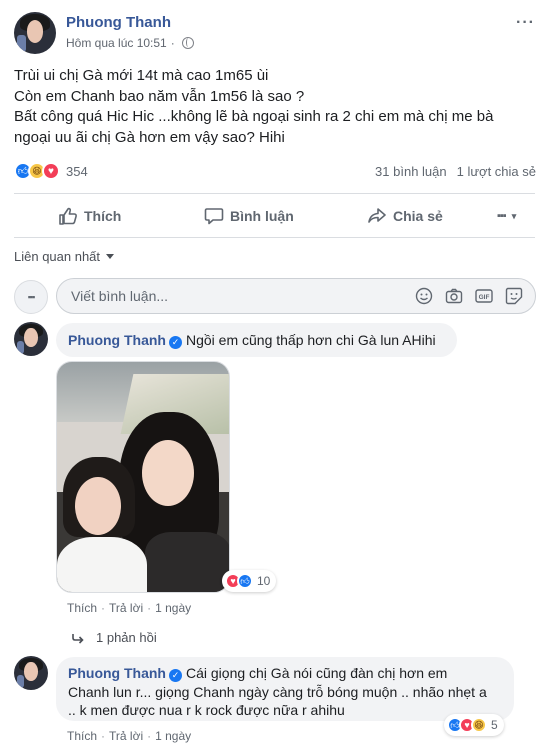  I want to click on post-author-name: Phuong Thanh, so click(118, 22).